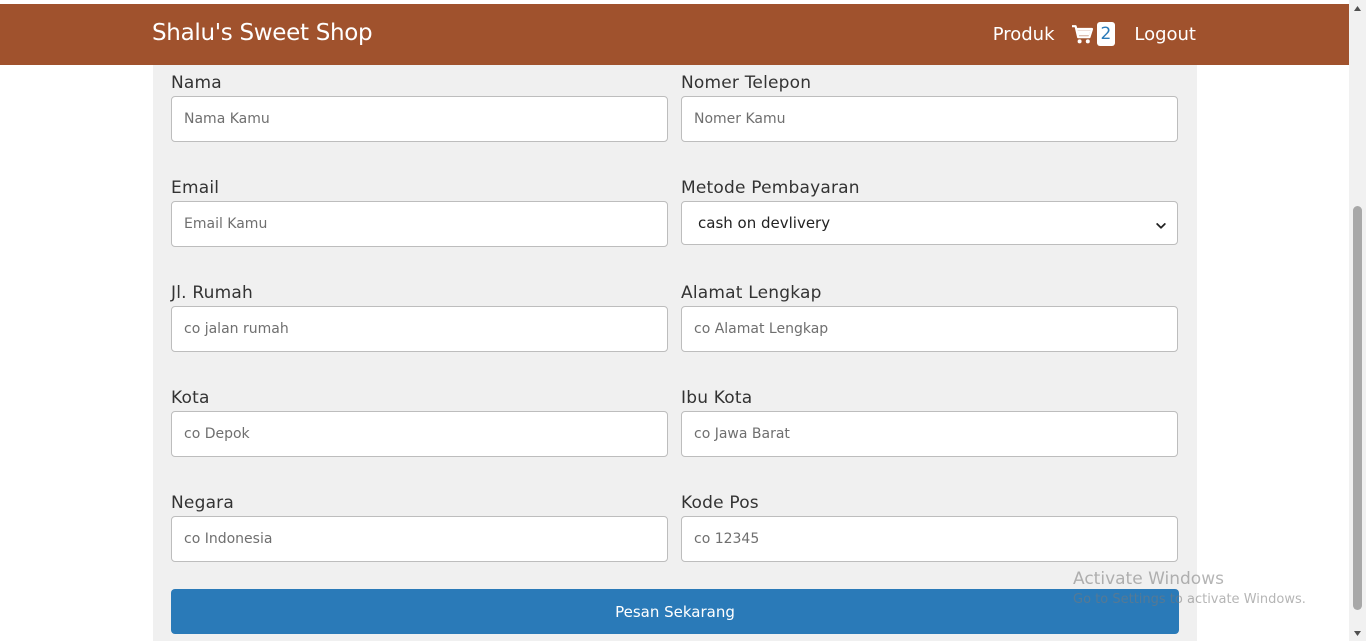  What do you see at coordinates (419, 224) in the screenshot?
I see `email-input` at bounding box center [419, 224].